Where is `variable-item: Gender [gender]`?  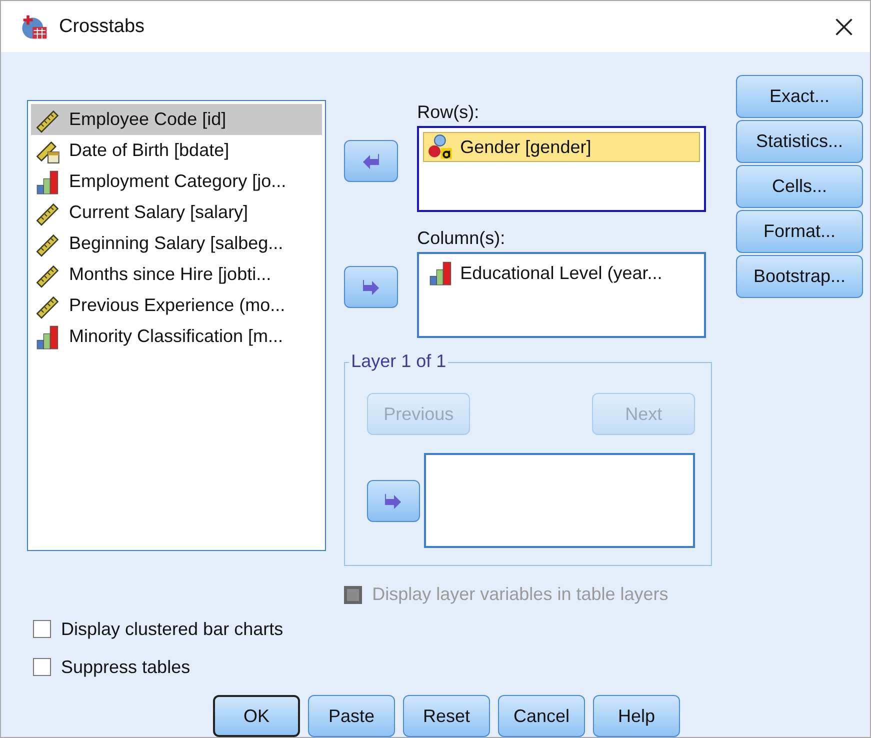
variable-item: Gender [gender] is located at coordinates (561, 147).